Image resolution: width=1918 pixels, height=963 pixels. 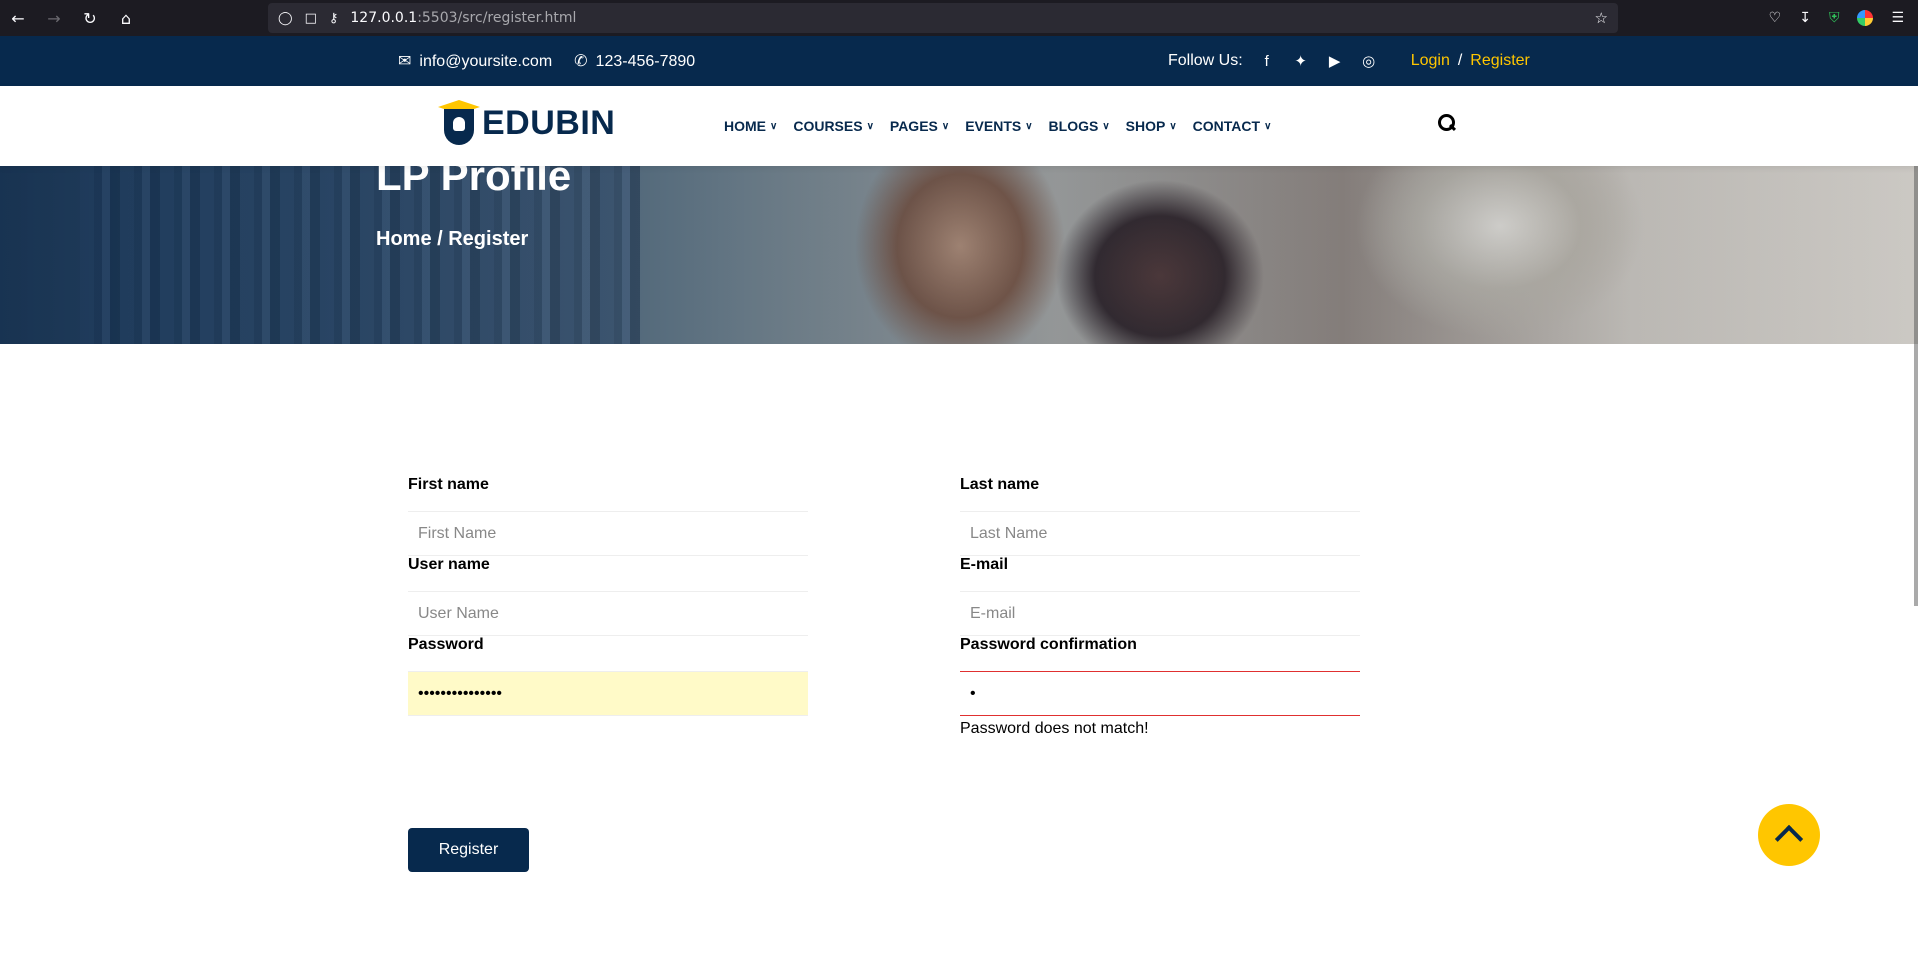 What do you see at coordinates (1160, 613) in the screenshot?
I see `email-input` at bounding box center [1160, 613].